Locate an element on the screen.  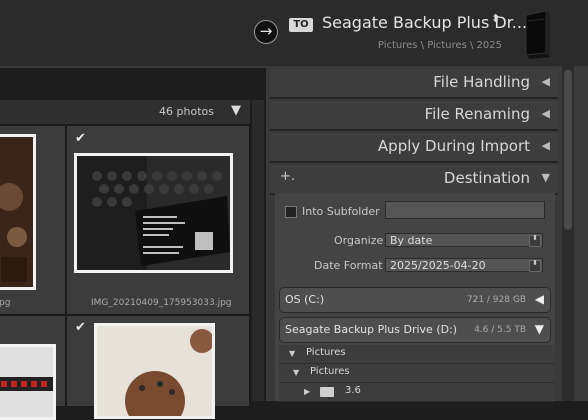
drive-size: 721 / 928 GB is located at coordinates (496, 300).